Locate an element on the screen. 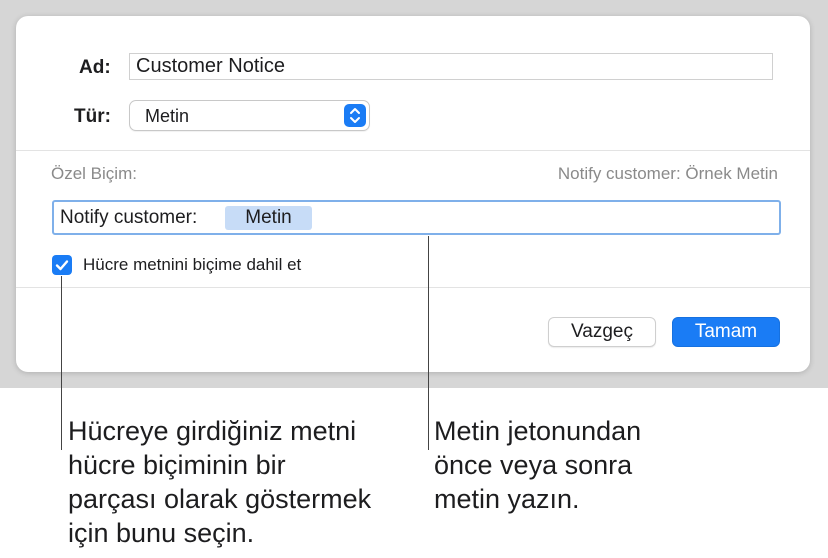 The width and height of the screenshot is (828, 558). name-field: Customer Notice is located at coordinates (451, 66).